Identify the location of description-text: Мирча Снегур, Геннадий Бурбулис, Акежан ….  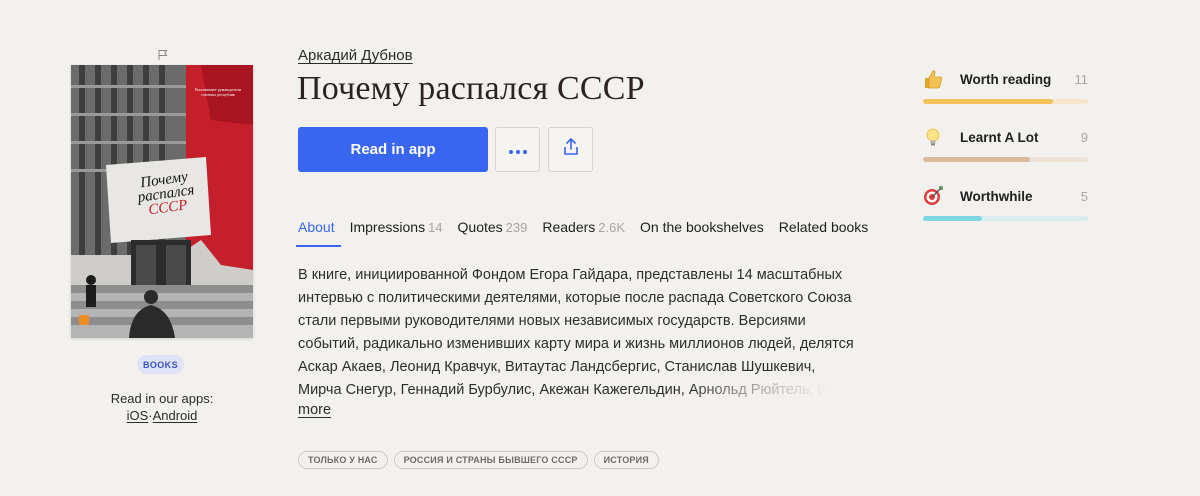
(493, 390).